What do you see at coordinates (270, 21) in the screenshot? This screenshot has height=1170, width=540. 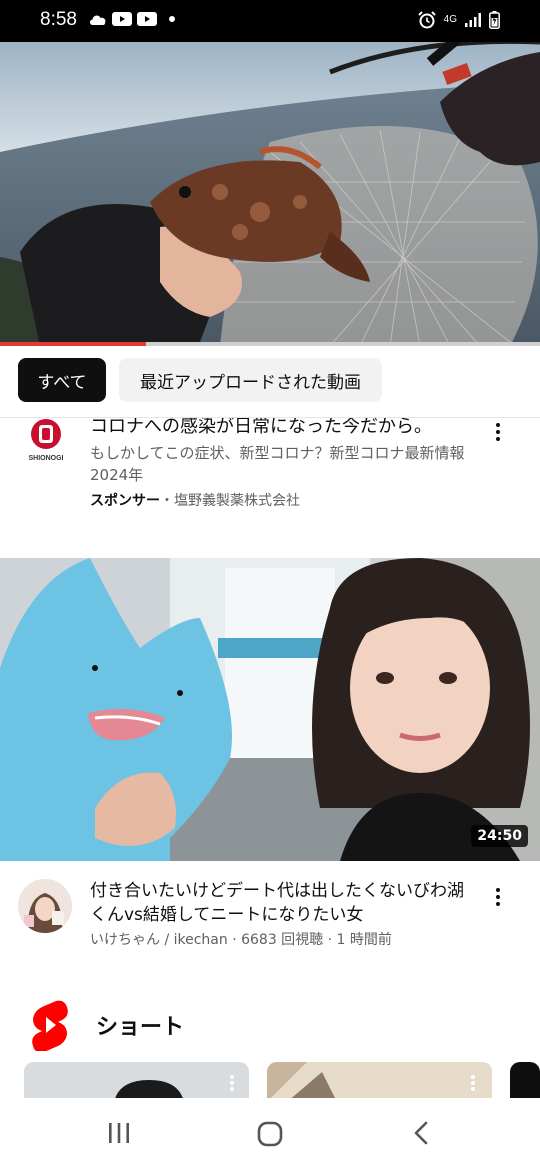 I see `status-bar: 8:58 4G` at bounding box center [270, 21].